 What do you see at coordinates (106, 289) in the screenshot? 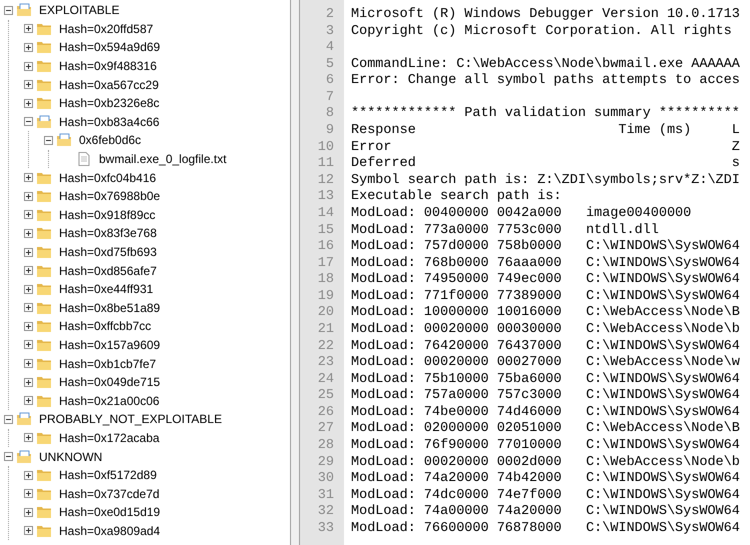
I see `folder-name: Hash=0xe44ff931` at bounding box center [106, 289].